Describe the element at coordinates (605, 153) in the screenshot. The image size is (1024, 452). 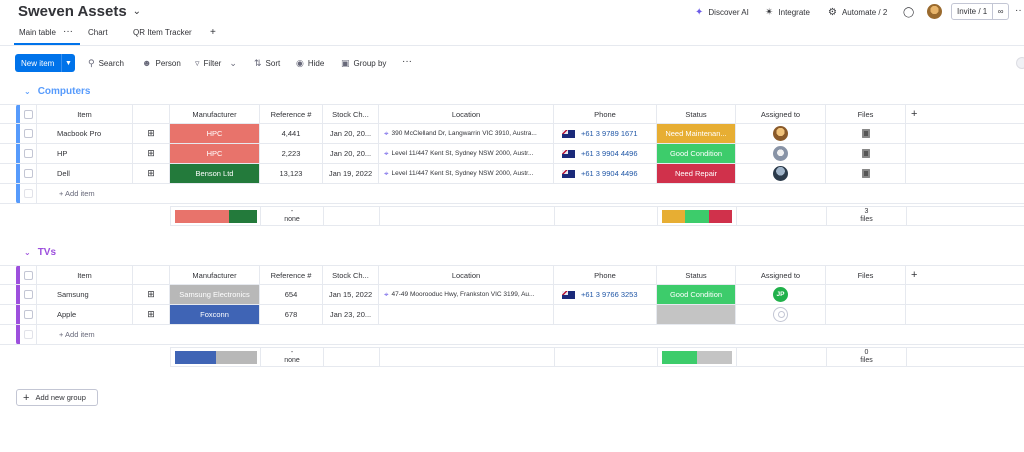
I see `phone-cell: +61 3 9904 4496` at that location.